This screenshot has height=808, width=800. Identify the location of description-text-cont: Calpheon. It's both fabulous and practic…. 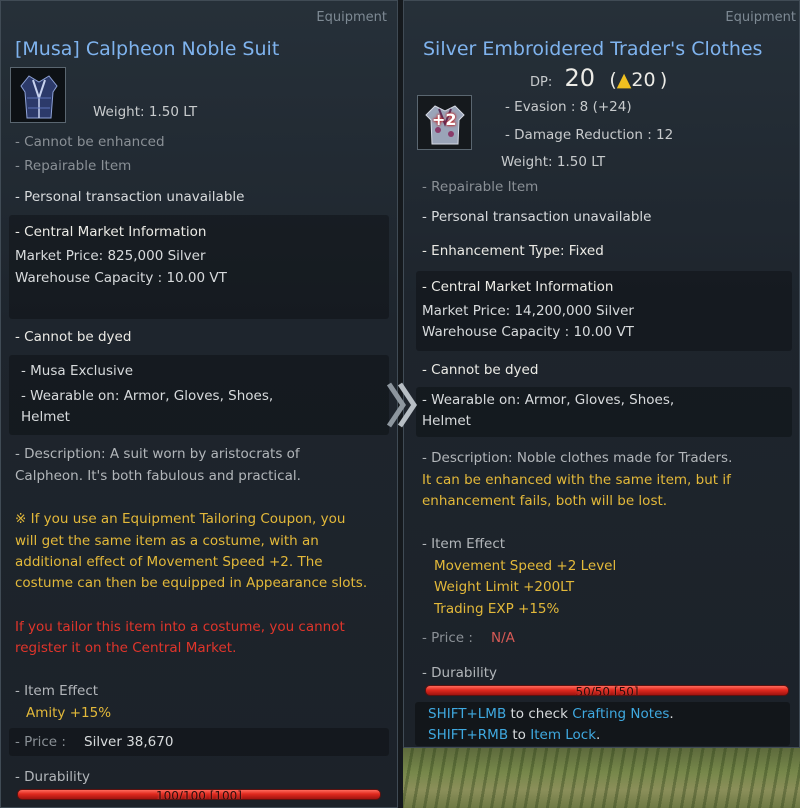
(158, 476).